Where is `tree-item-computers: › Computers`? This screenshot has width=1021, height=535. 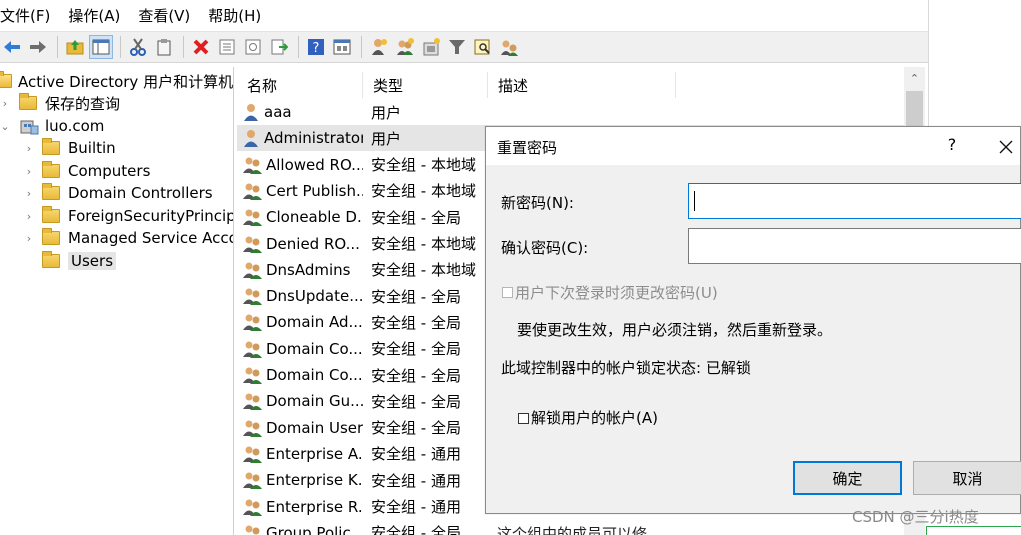 tree-item-computers: › Computers is located at coordinates (87, 171).